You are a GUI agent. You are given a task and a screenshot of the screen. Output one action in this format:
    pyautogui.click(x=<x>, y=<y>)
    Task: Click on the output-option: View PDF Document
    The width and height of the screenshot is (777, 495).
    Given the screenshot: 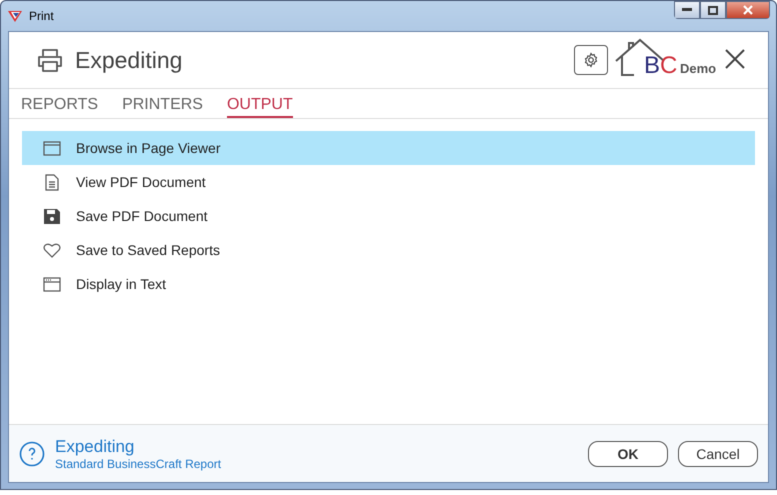 What is the action you would take?
    pyautogui.click(x=388, y=182)
    